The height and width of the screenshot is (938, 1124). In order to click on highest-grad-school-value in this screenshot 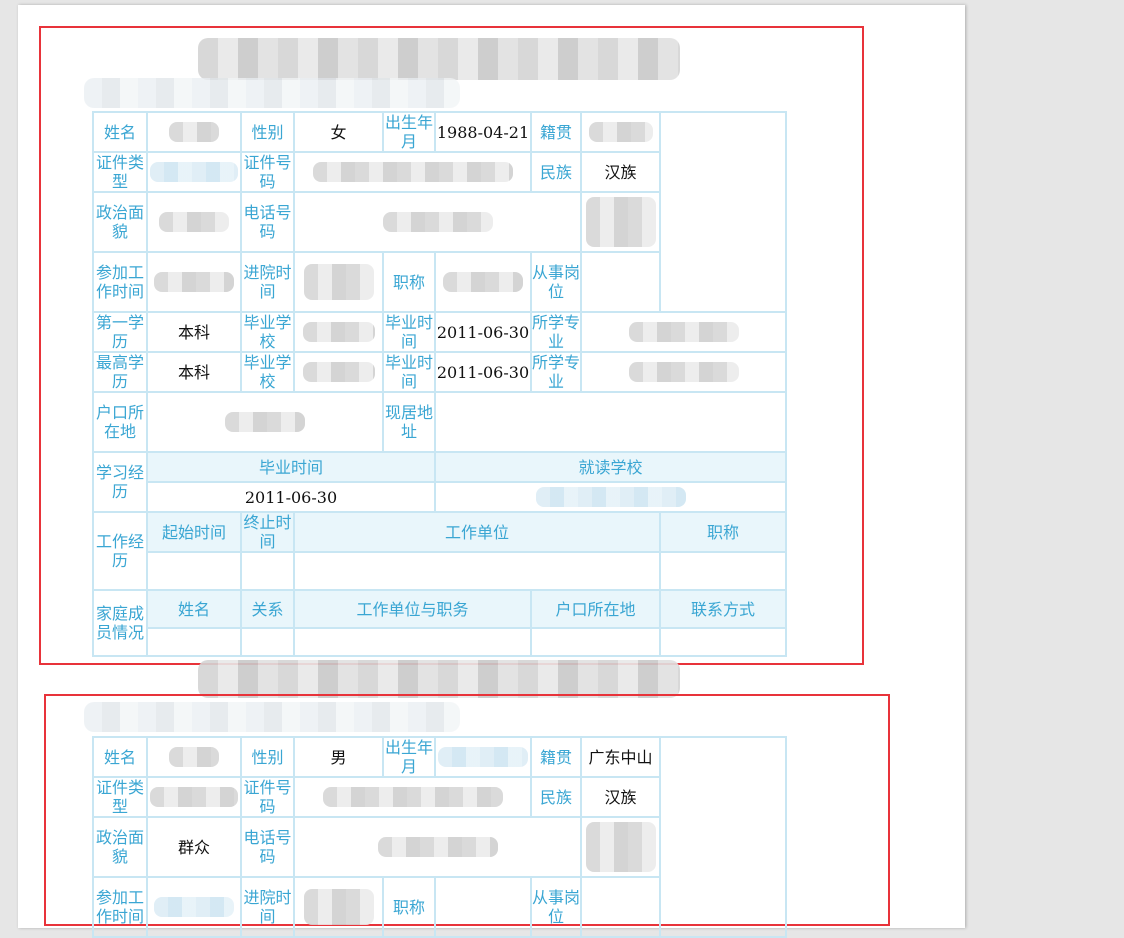, I will do `click(338, 372)`.